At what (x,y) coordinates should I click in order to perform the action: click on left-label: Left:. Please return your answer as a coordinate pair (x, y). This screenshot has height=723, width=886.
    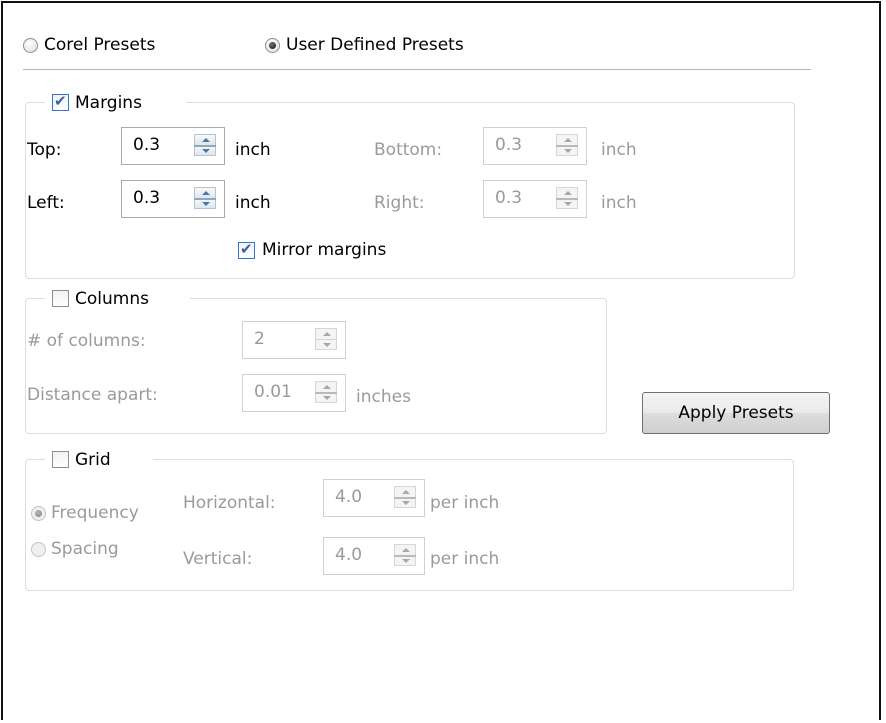
    Looking at the image, I should click on (46, 203).